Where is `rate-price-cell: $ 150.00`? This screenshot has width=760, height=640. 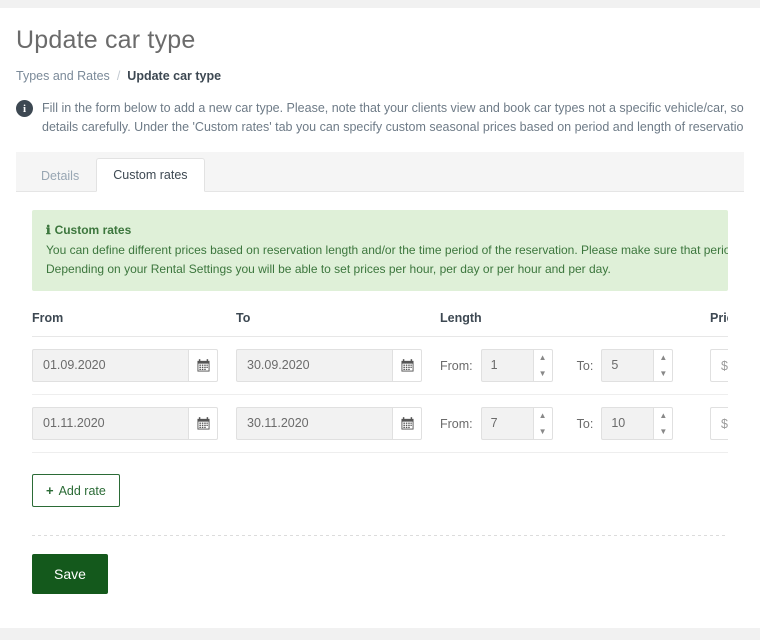
rate-price-cell: $ 150.00 is located at coordinates (719, 366).